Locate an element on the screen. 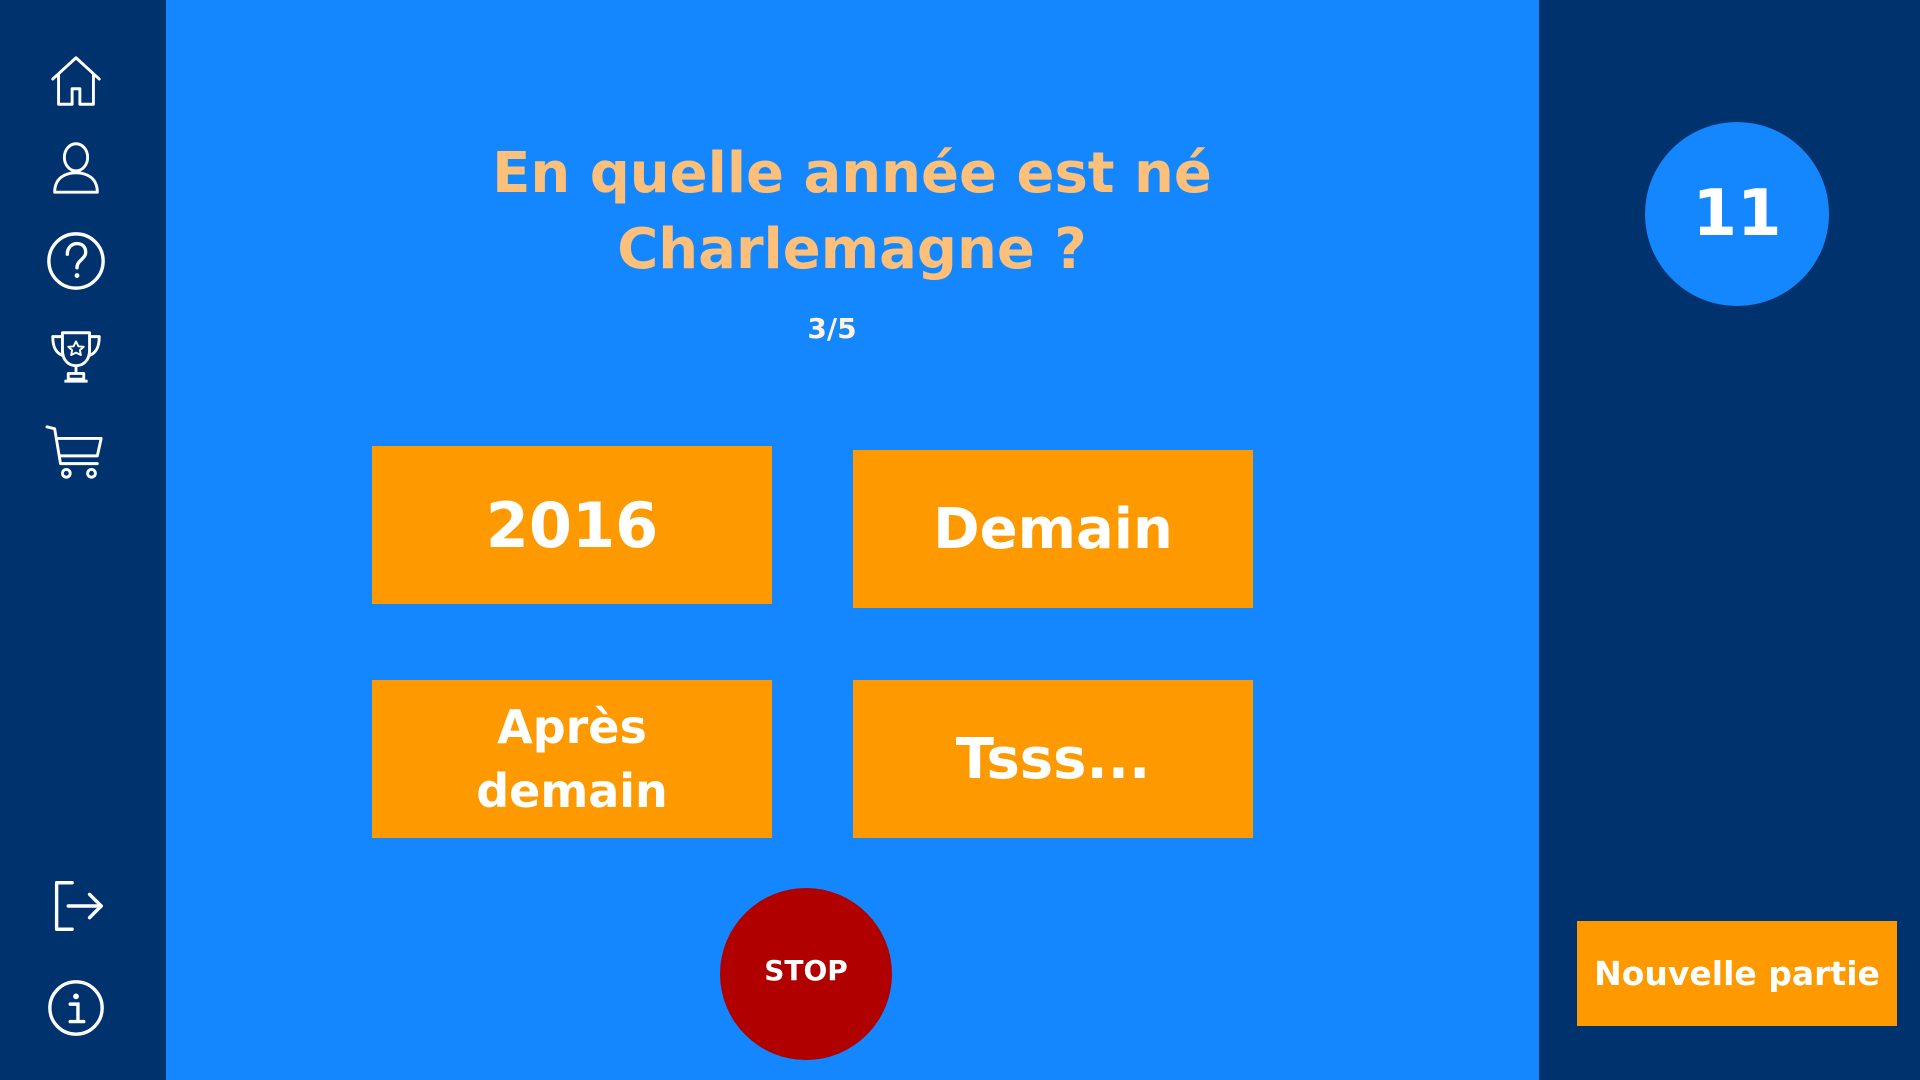 This screenshot has width=1920, height=1080. answer-label-3: Après demain is located at coordinates (572, 759).